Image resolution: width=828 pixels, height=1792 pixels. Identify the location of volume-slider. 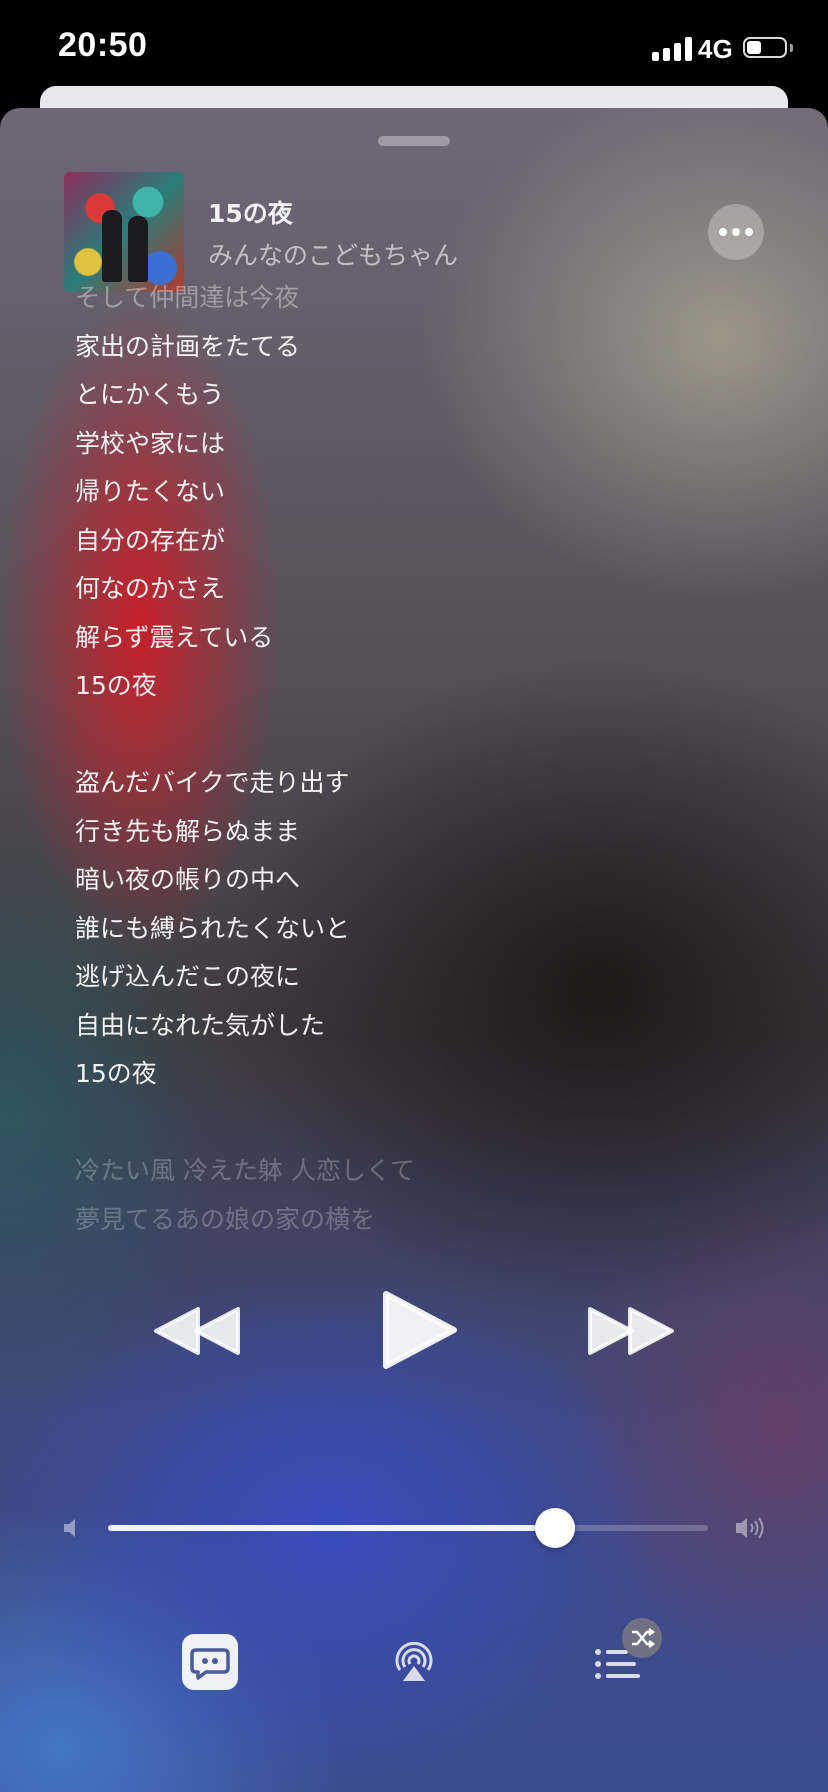
(408, 1528).